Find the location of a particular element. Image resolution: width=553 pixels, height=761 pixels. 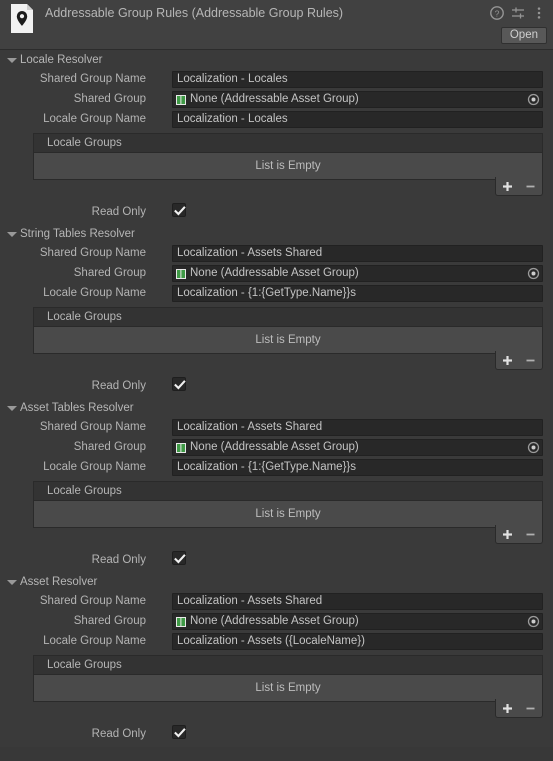

section-title: Locale Resolver is located at coordinates (61, 60).